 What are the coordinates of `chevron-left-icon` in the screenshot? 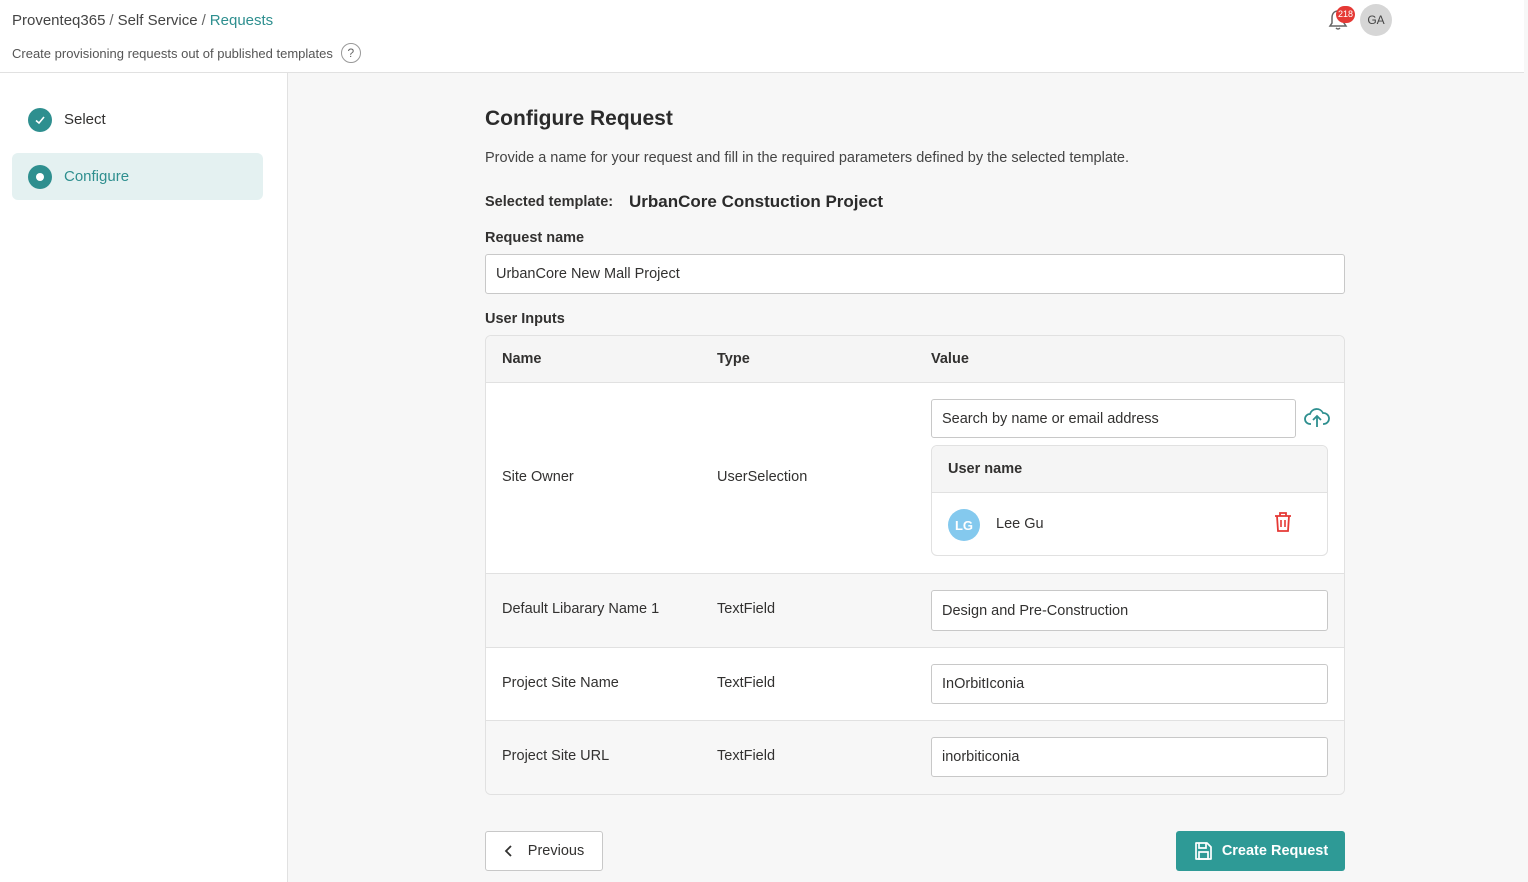 It's located at (508, 851).